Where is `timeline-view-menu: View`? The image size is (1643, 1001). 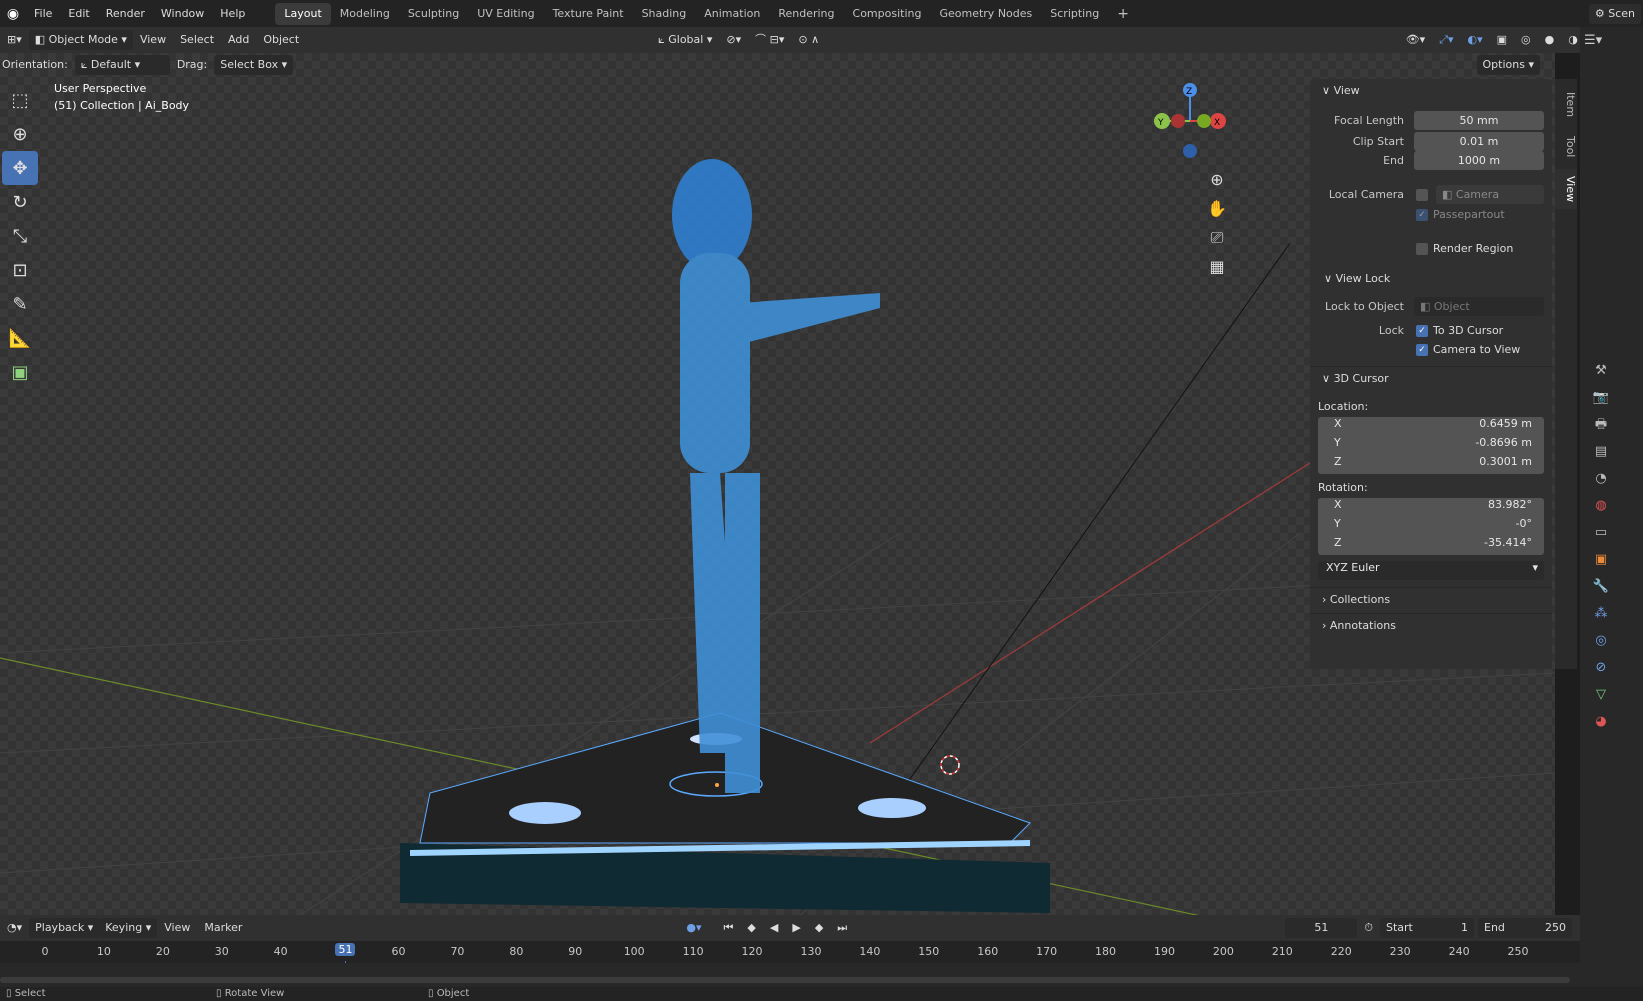 timeline-view-menu: View is located at coordinates (177, 928).